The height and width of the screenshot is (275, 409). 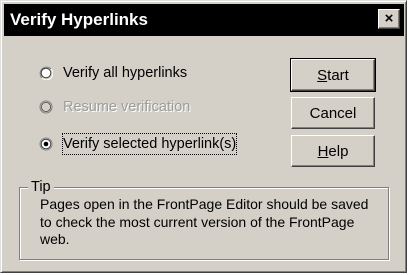 I want to click on radio-label: Verify all hyperlinks, so click(x=125, y=73).